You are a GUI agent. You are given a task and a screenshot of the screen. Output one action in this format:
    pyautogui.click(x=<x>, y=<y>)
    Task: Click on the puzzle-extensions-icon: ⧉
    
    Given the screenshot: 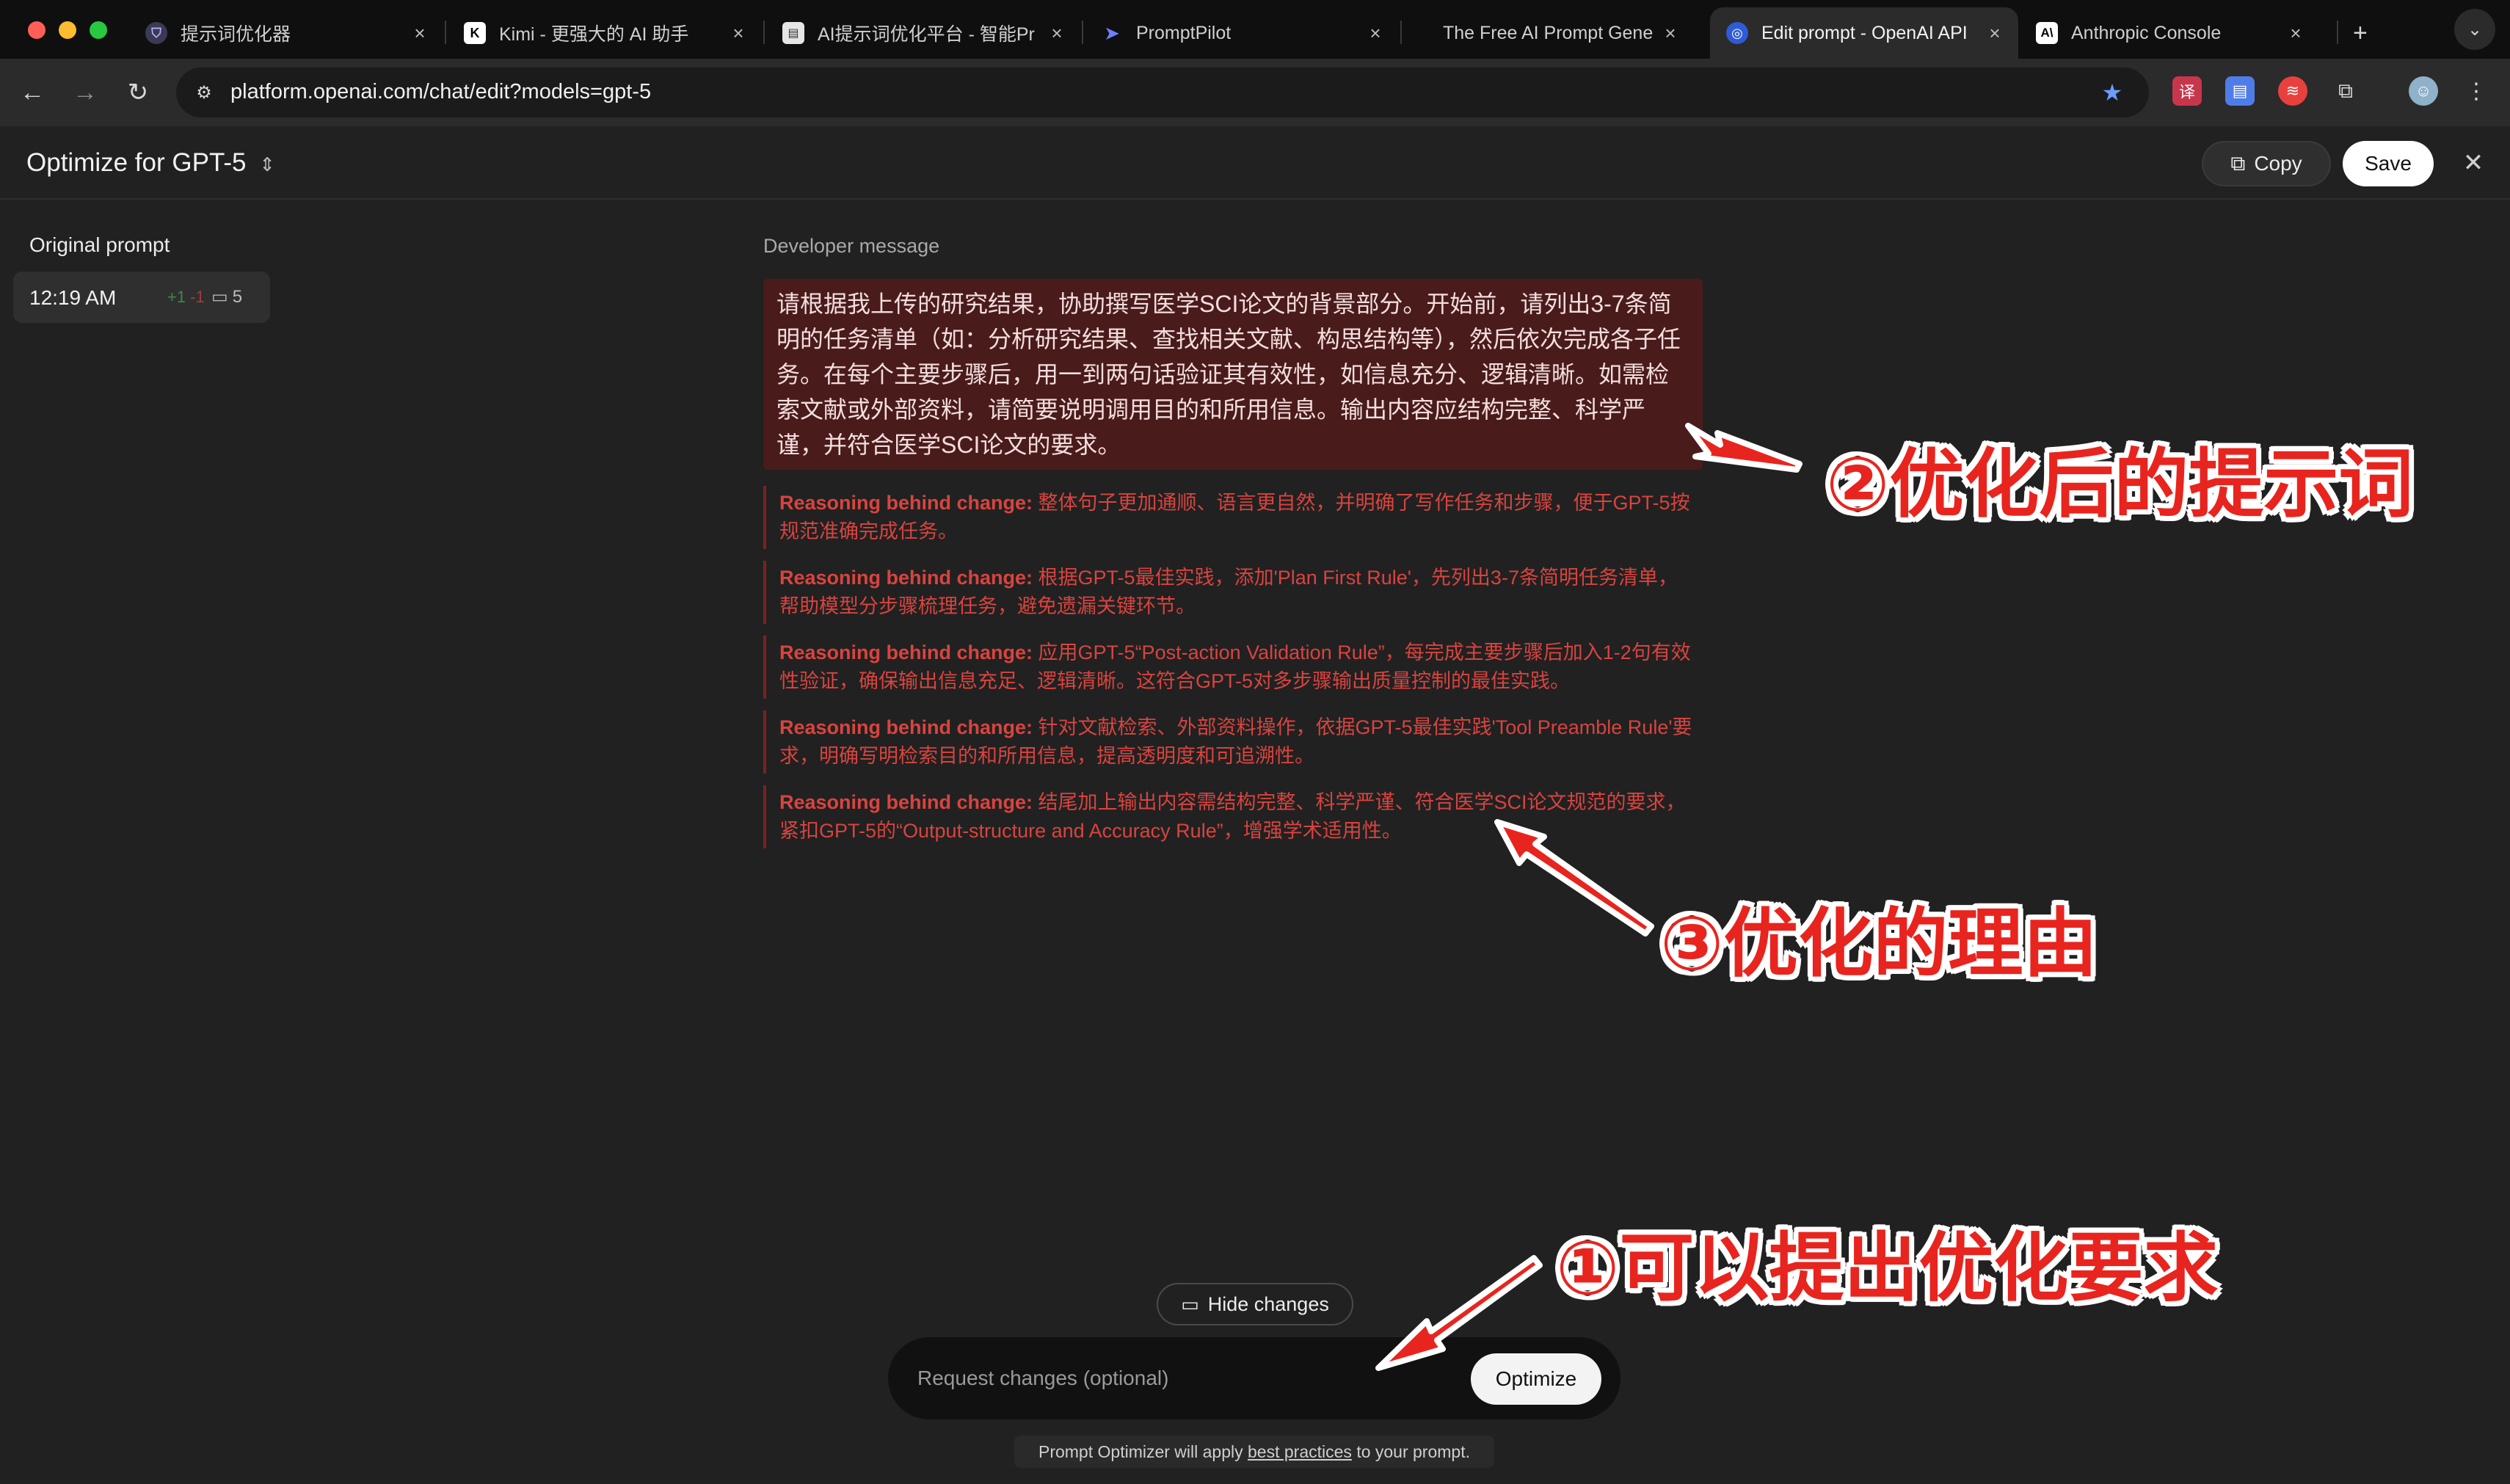 What is the action you would take?
    pyautogui.click(x=2345, y=91)
    